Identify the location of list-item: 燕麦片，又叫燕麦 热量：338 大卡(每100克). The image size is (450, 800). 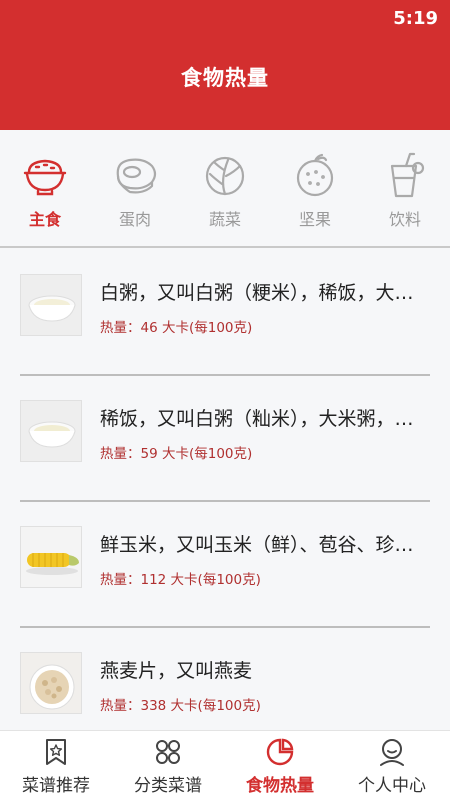
(225, 679).